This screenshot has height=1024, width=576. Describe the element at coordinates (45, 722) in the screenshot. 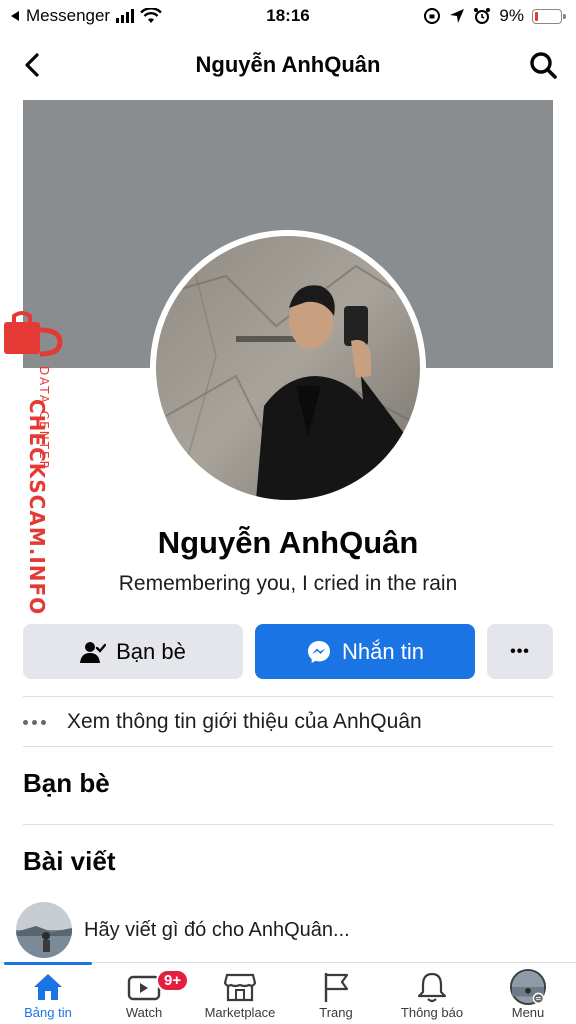

I see `more-dots-icon` at that location.